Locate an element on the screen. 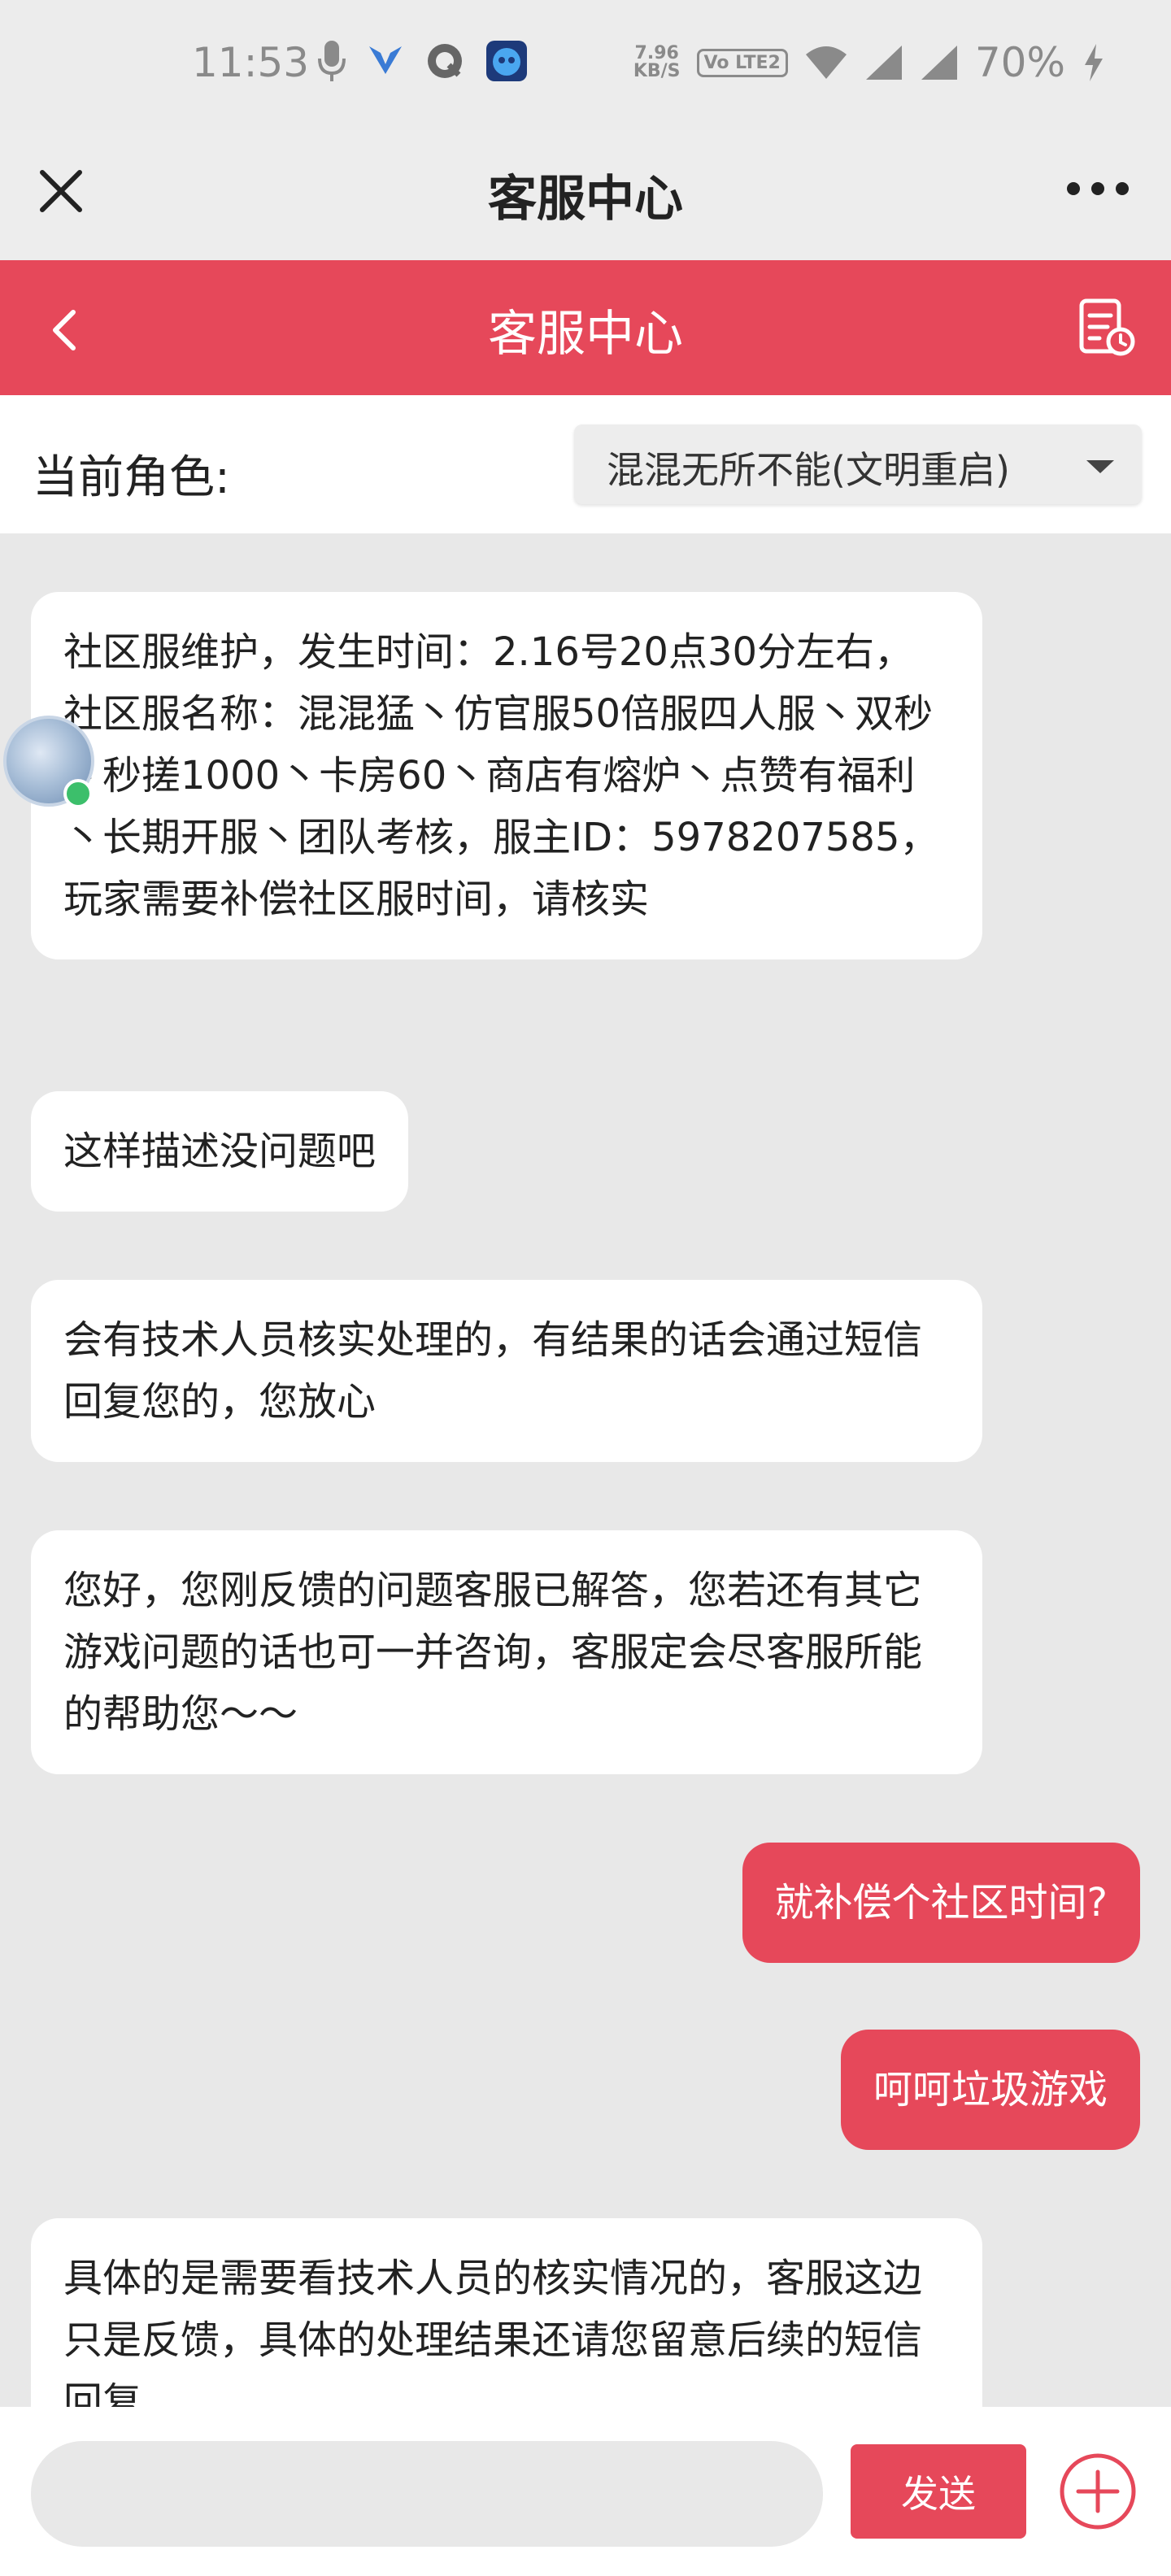 Image resolution: width=1171 pixels, height=2576 pixels. chevron-down-icon is located at coordinates (1100, 466).